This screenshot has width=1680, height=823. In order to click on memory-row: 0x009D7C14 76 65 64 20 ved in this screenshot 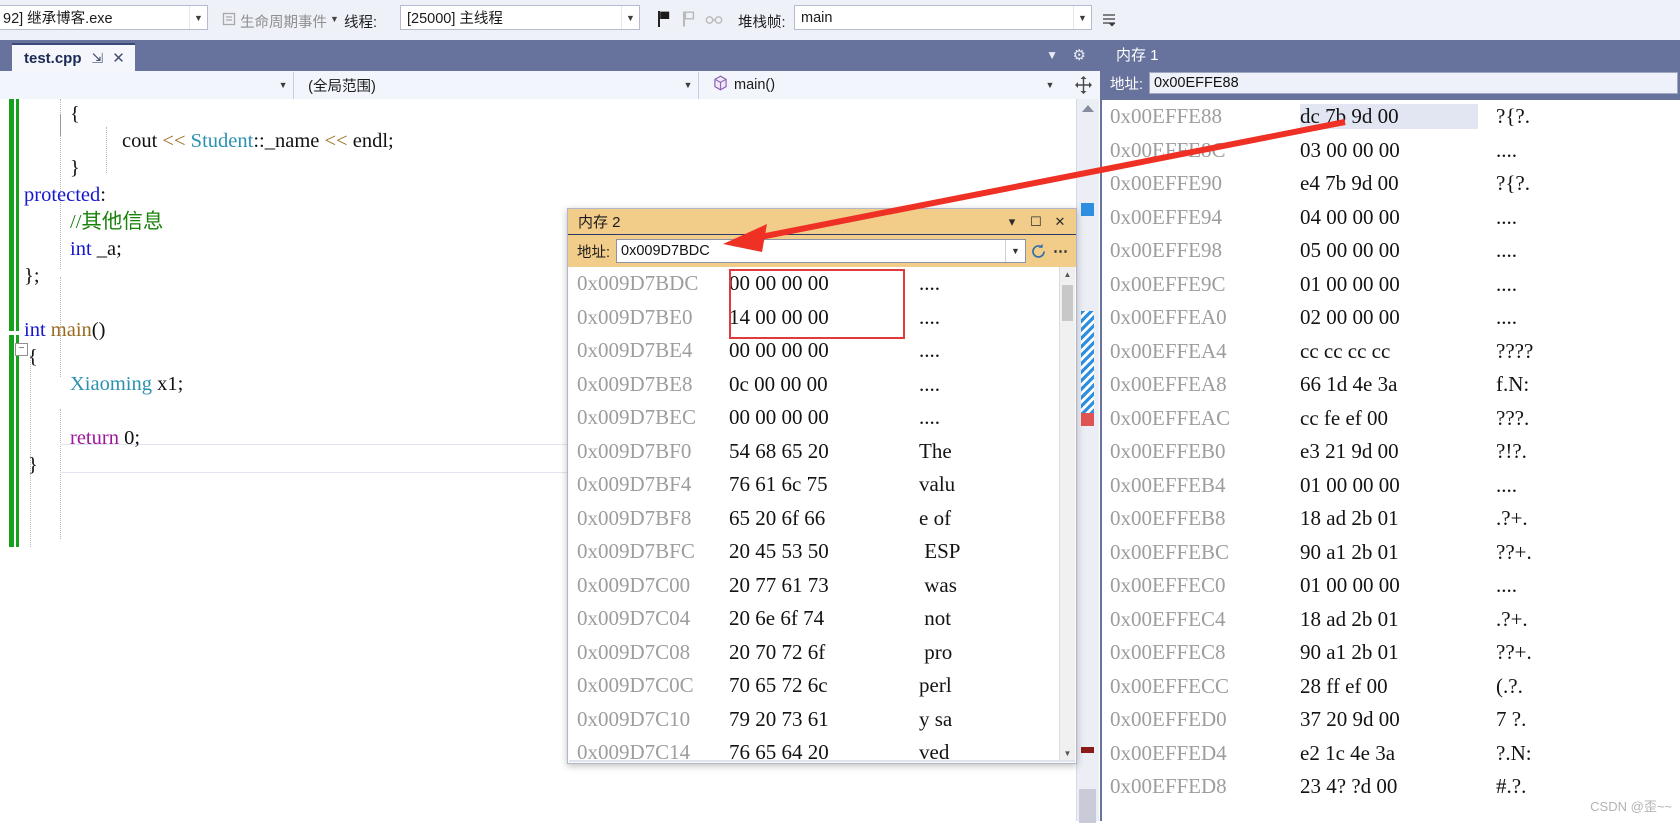, I will do `click(815, 748)`.